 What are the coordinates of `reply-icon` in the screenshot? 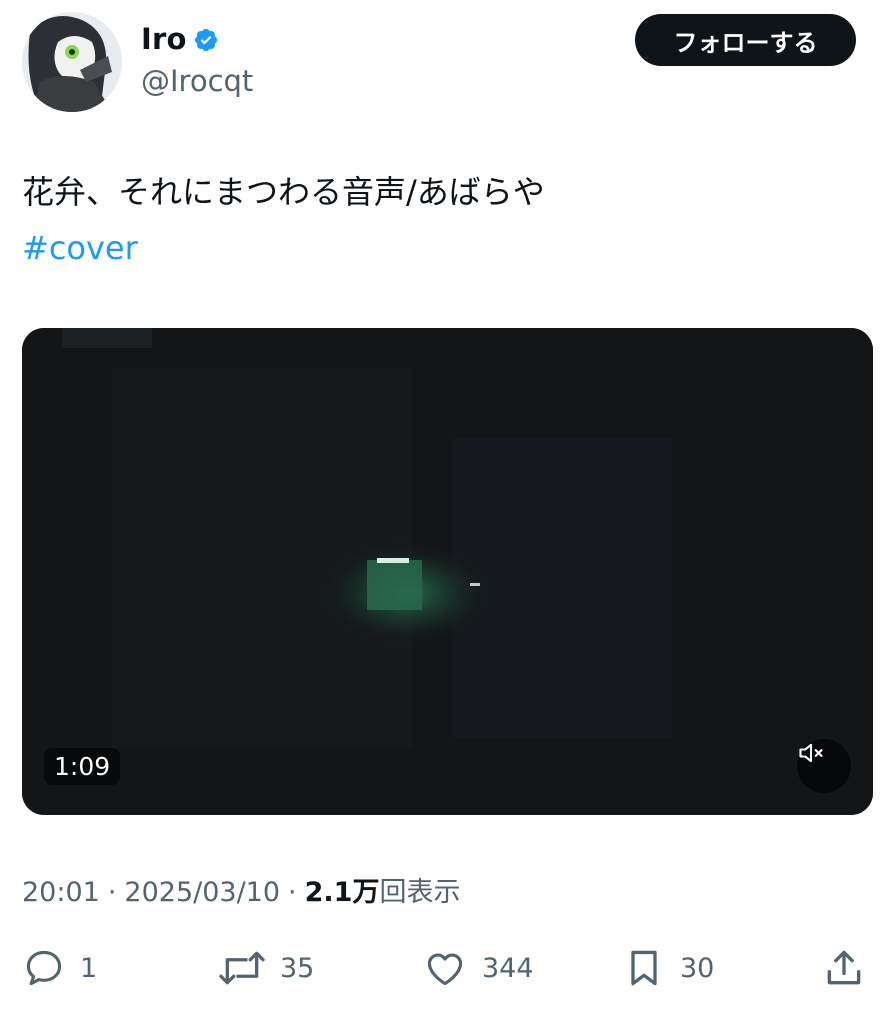 It's located at (44, 968).